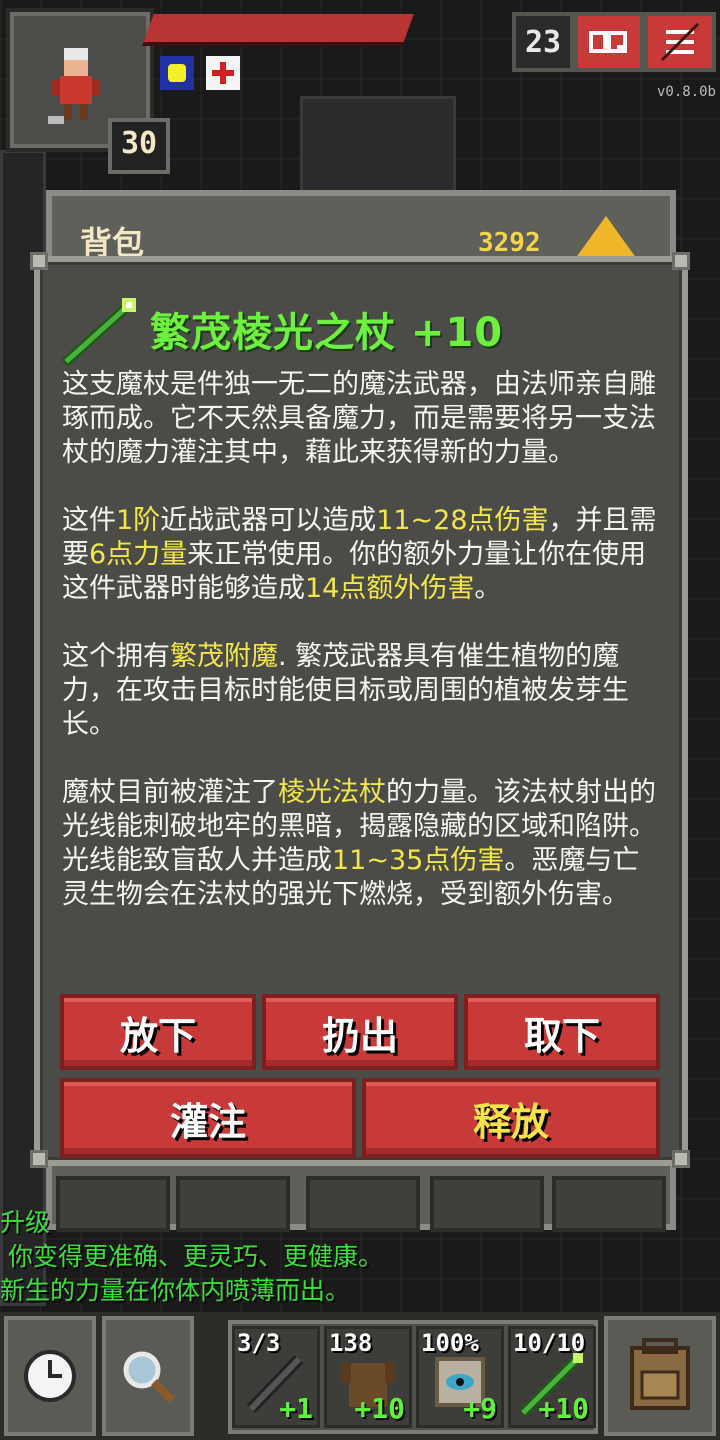 The image size is (720, 1440). Describe the element at coordinates (460, 1377) in the screenshot. I see `quickslot-3: 100% +9` at that location.